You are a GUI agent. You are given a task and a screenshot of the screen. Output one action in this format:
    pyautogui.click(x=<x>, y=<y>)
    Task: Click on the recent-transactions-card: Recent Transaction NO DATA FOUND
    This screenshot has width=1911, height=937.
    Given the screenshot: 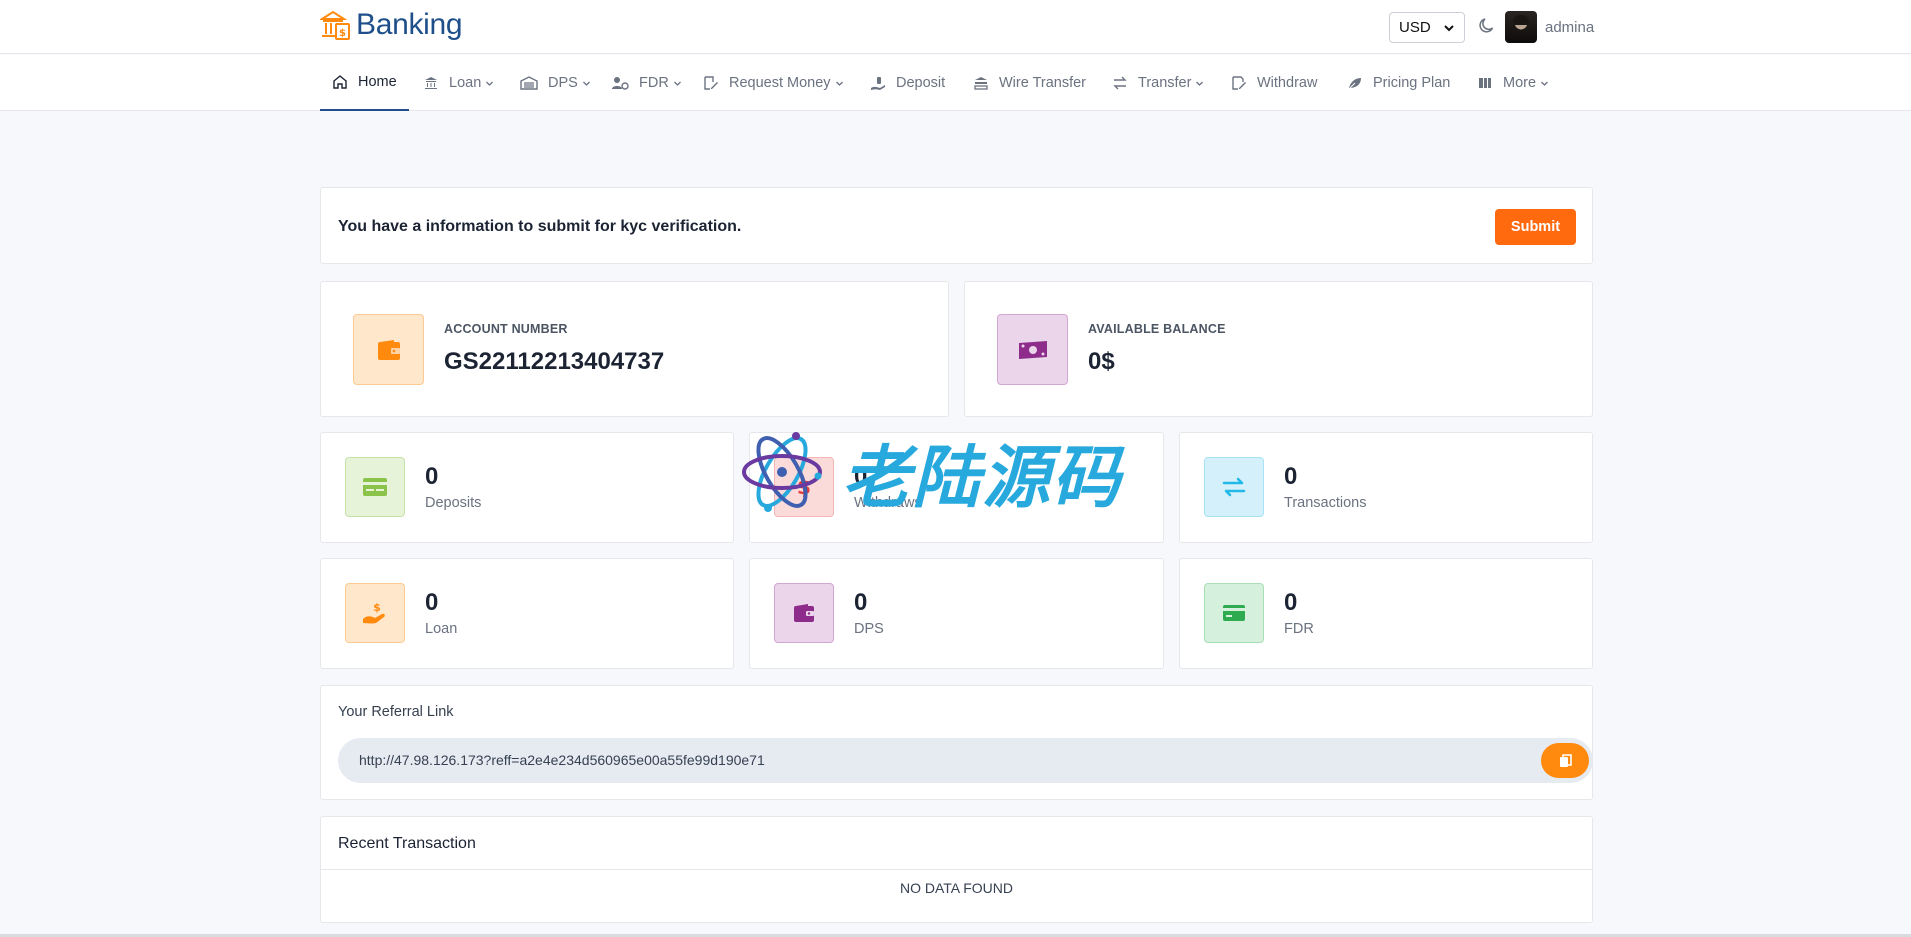 What is the action you would take?
    pyautogui.click(x=956, y=869)
    